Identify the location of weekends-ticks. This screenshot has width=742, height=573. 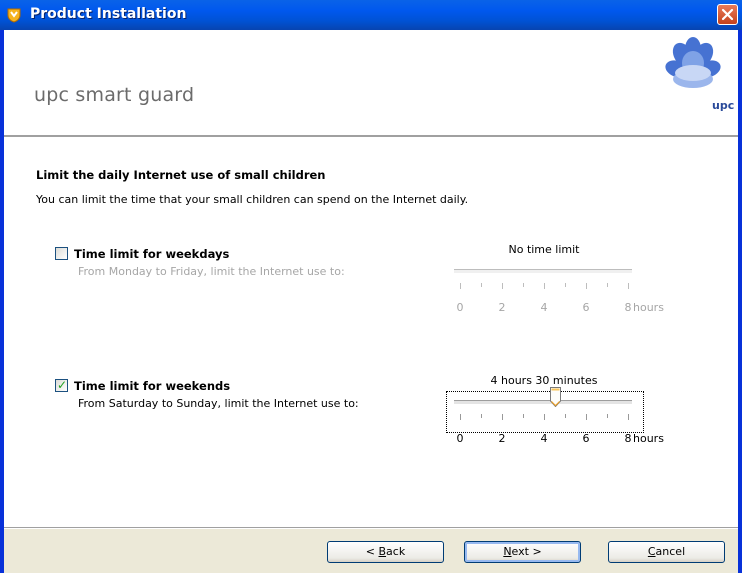
(554, 418).